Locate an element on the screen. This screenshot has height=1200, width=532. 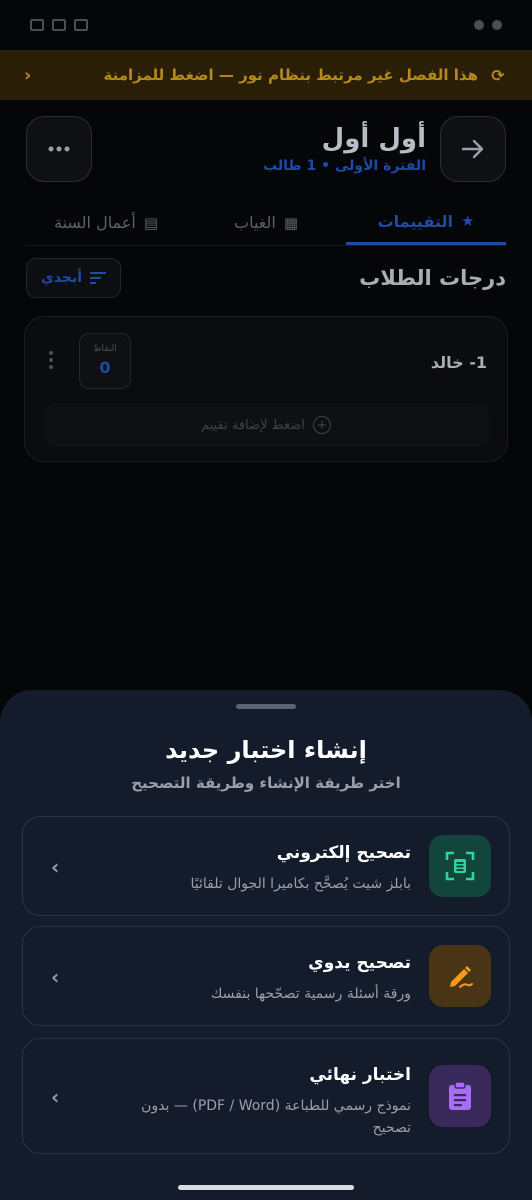
tab-year-work: ▤ أعمال السنة is located at coordinates (106, 222).